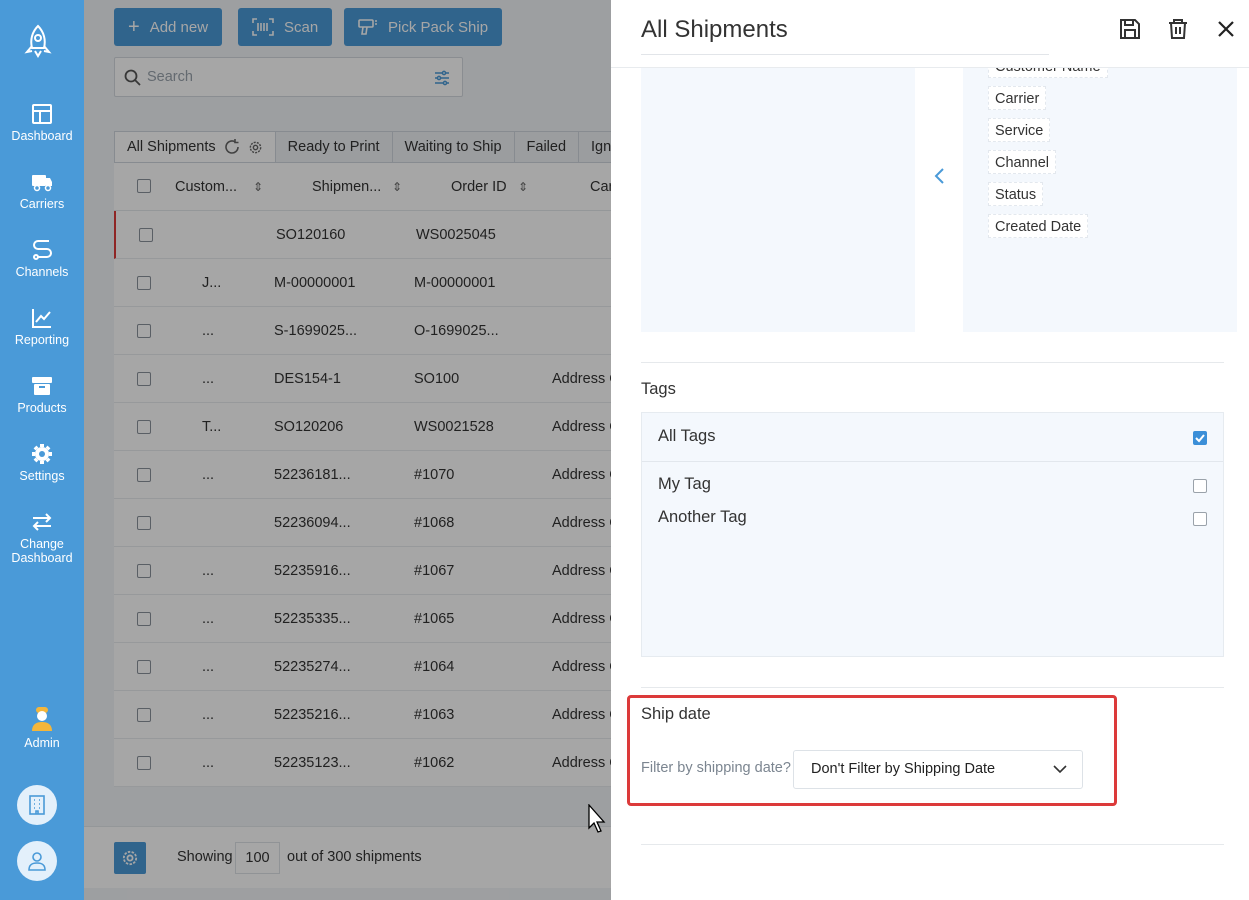 This screenshot has height=900, width=1249. Describe the element at coordinates (42, 408) in the screenshot. I see `nav-products-label: Products` at that location.